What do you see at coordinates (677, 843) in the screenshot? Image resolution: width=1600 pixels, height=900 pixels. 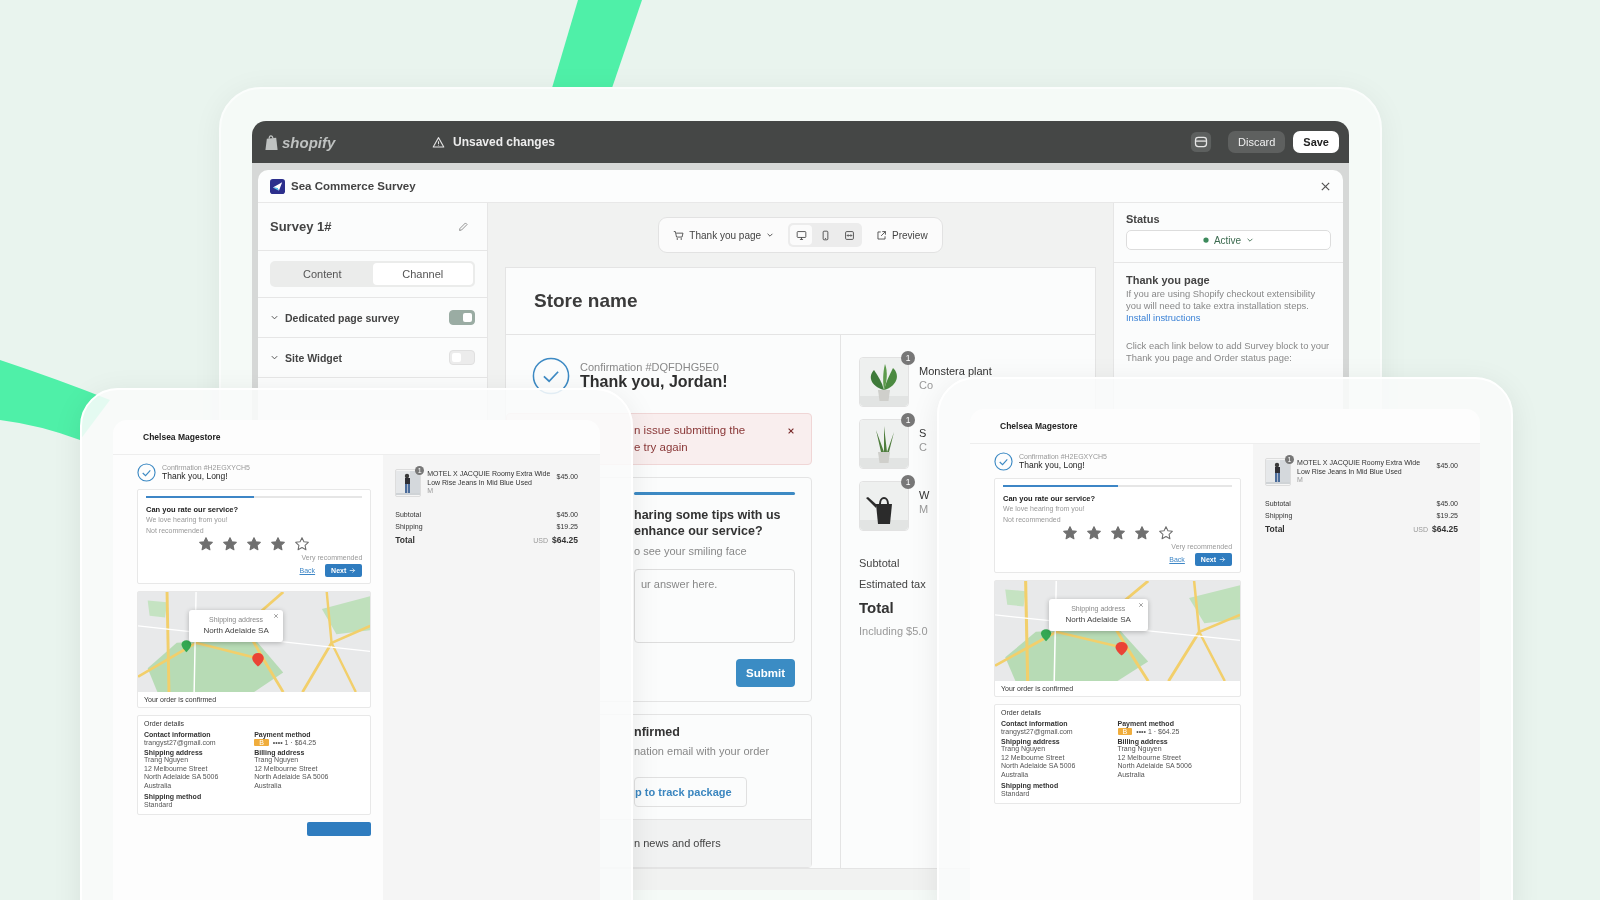 I see `news-option: n news and offers` at bounding box center [677, 843].